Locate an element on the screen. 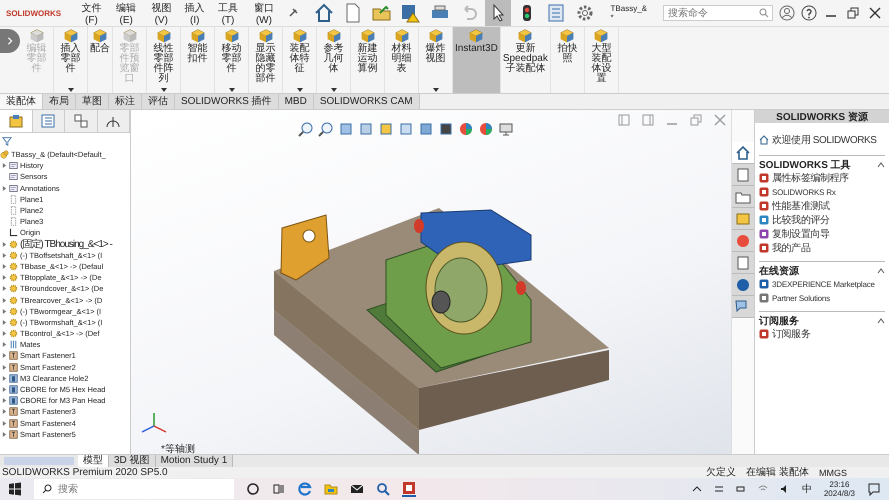 Image resolution: width=889 pixels, height=500 pixels. windows-logo-icon is located at coordinates (15, 489).